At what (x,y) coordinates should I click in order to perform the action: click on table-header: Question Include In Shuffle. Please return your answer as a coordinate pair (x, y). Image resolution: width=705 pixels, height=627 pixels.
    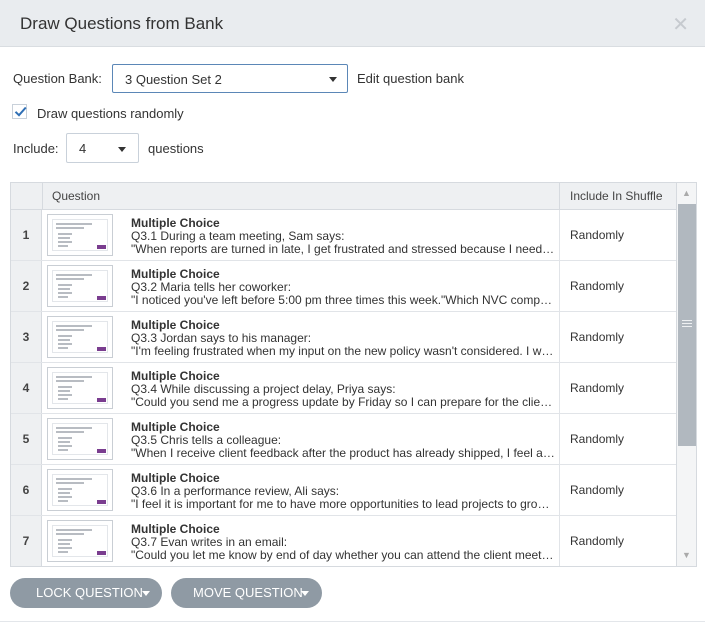
    Looking at the image, I should click on (343, 196).